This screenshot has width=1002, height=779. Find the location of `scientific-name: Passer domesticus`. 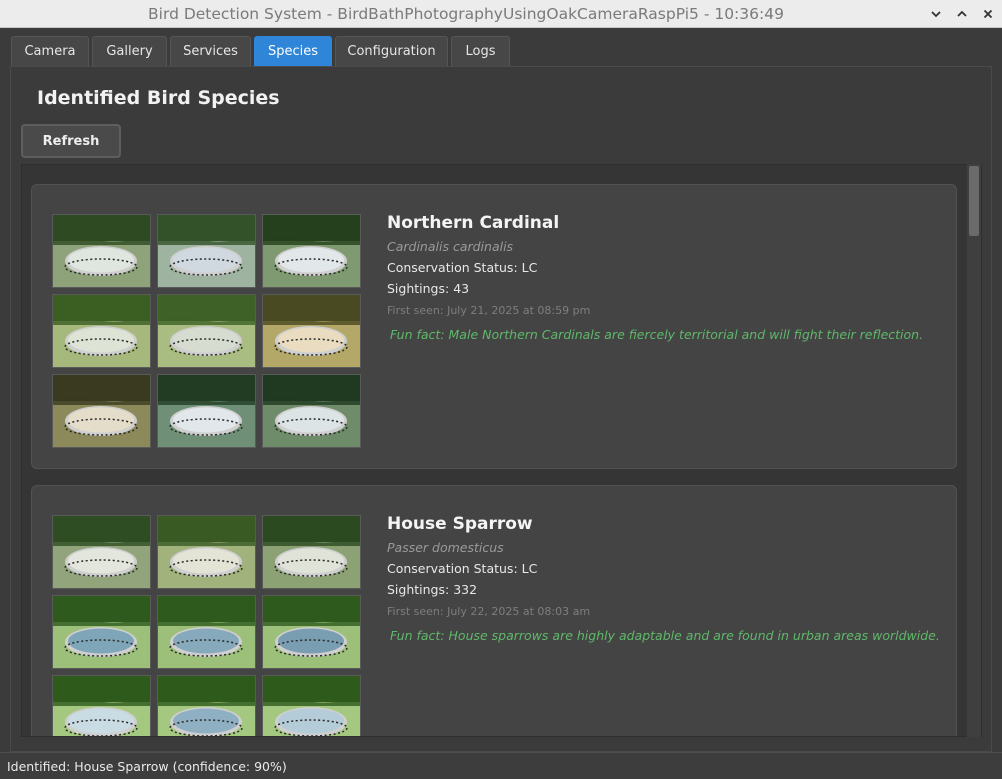

scientific-name: Passer domesticus is located at coordinates (445, 547).